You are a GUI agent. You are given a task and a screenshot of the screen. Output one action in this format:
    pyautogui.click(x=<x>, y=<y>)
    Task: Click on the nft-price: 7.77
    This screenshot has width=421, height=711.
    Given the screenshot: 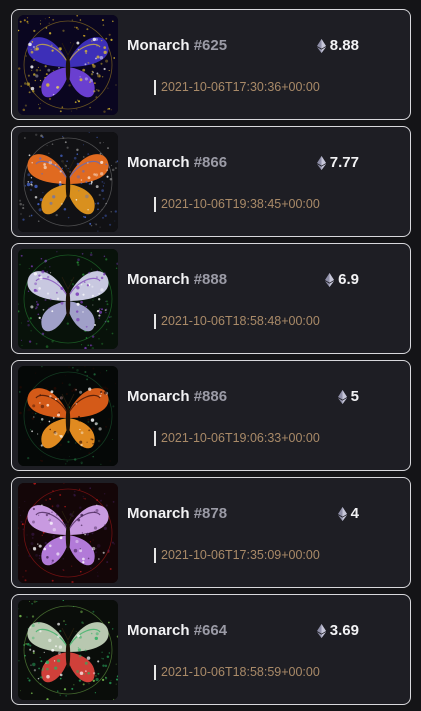 What is the action you would take?
    pyautogui.click(x=338, y=162)
    